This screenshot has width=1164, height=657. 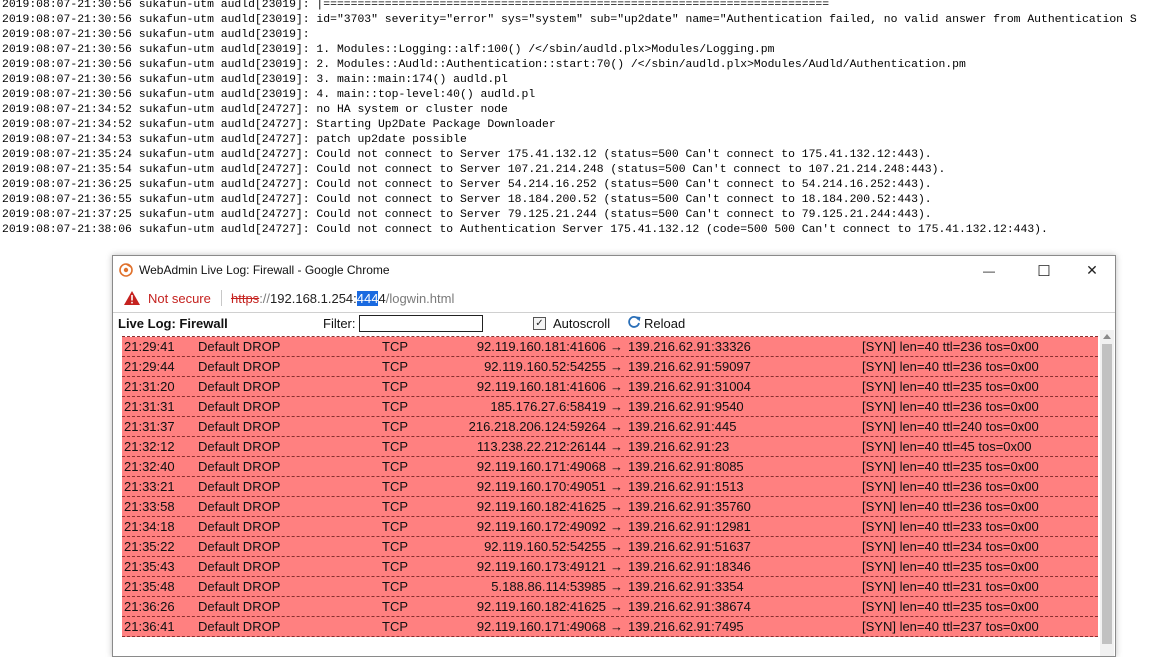 I want to click on log-time: 21:32:40, so click(x=149, y=466).